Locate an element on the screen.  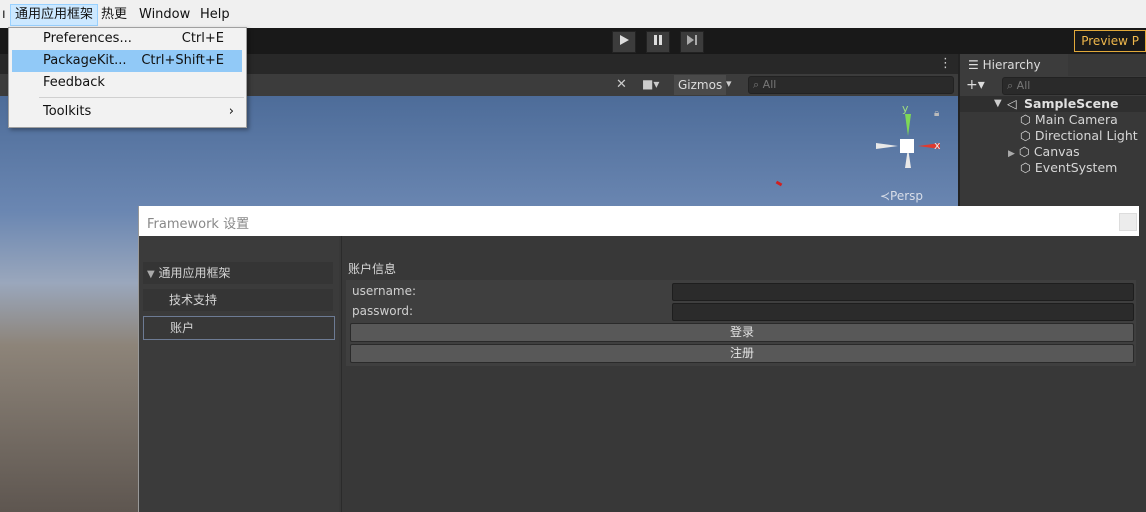
object-label: Main Camera is located at coordinates (1076, 119).